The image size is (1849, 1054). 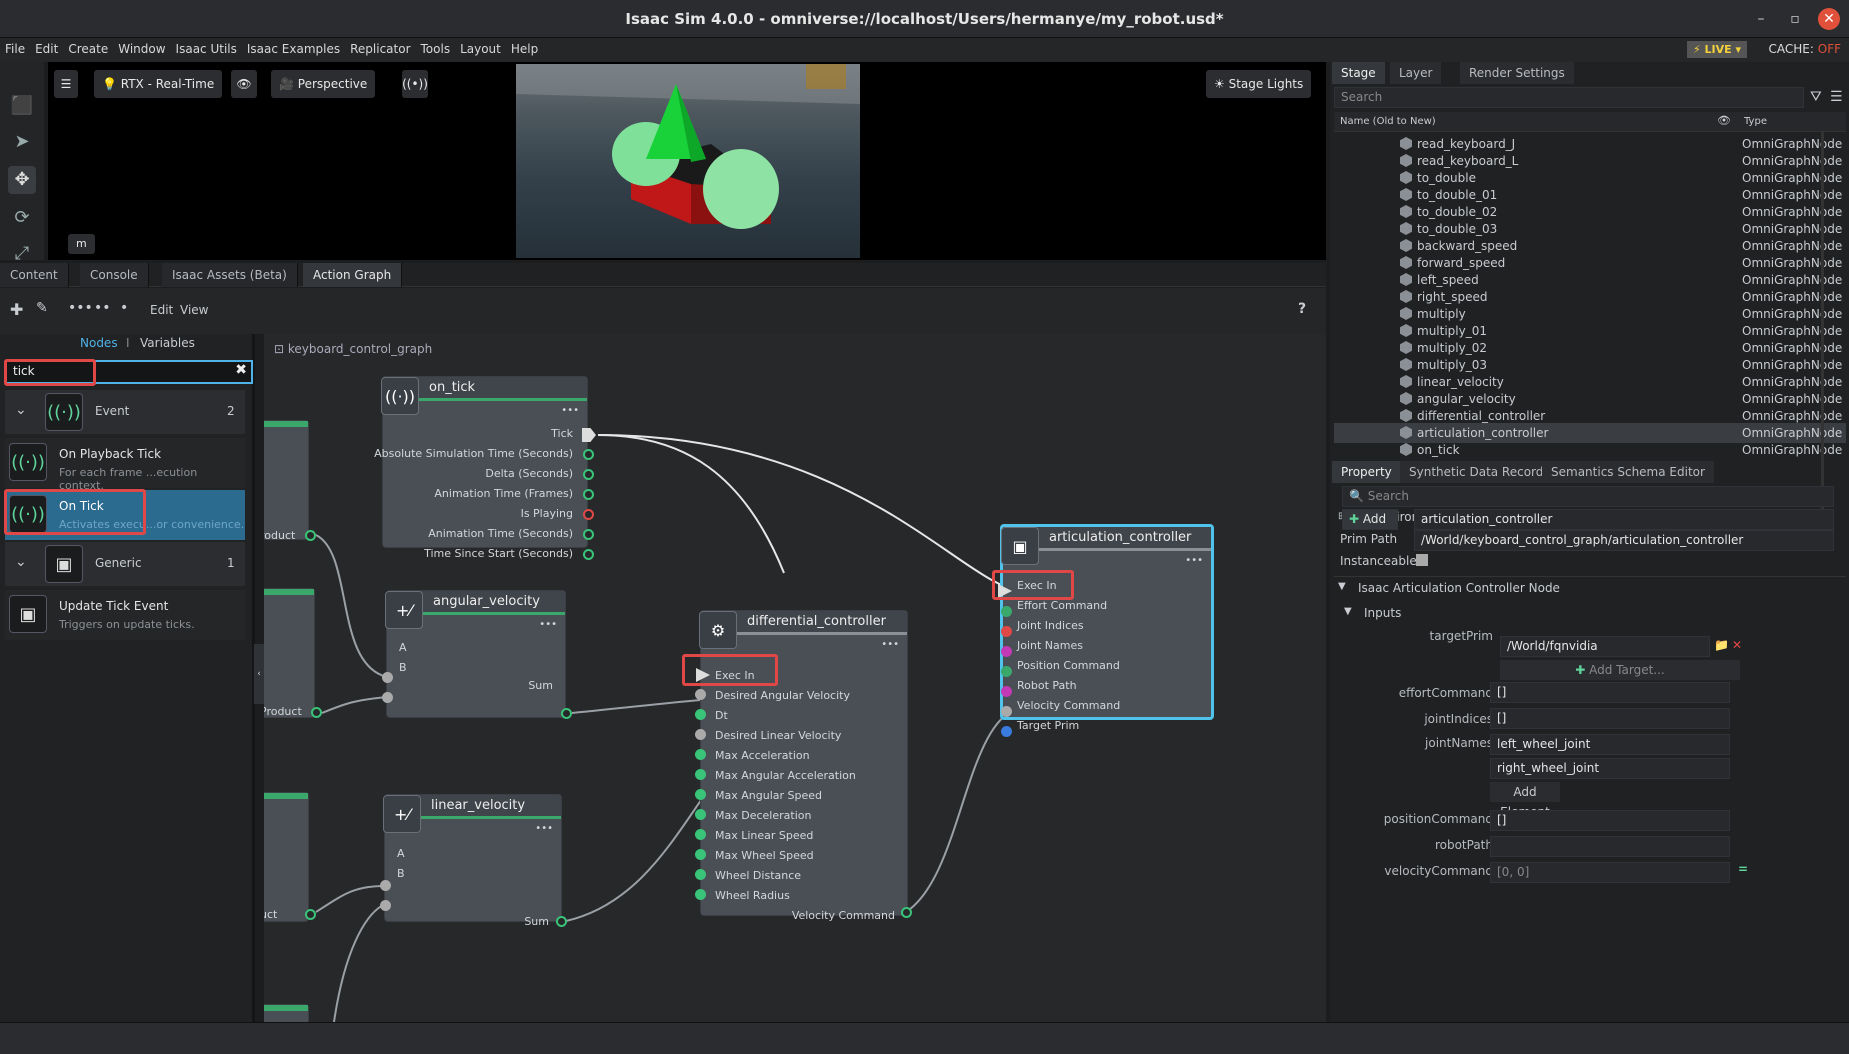 What do you see at coordinates (1624, 519) in the screenshot?
I see `prim-name-field: articulation_controller` at bounding box center [1624, 519].